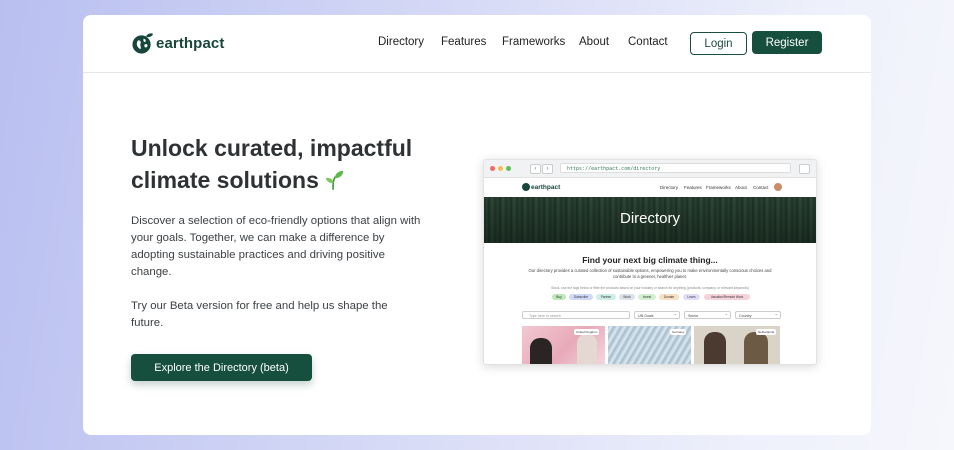 This screenshot has width=954, height=450. What do you see at coordinates (492, 168) in the screenshot?
I see `close-dot-icon` at bounding box center [492, 168].